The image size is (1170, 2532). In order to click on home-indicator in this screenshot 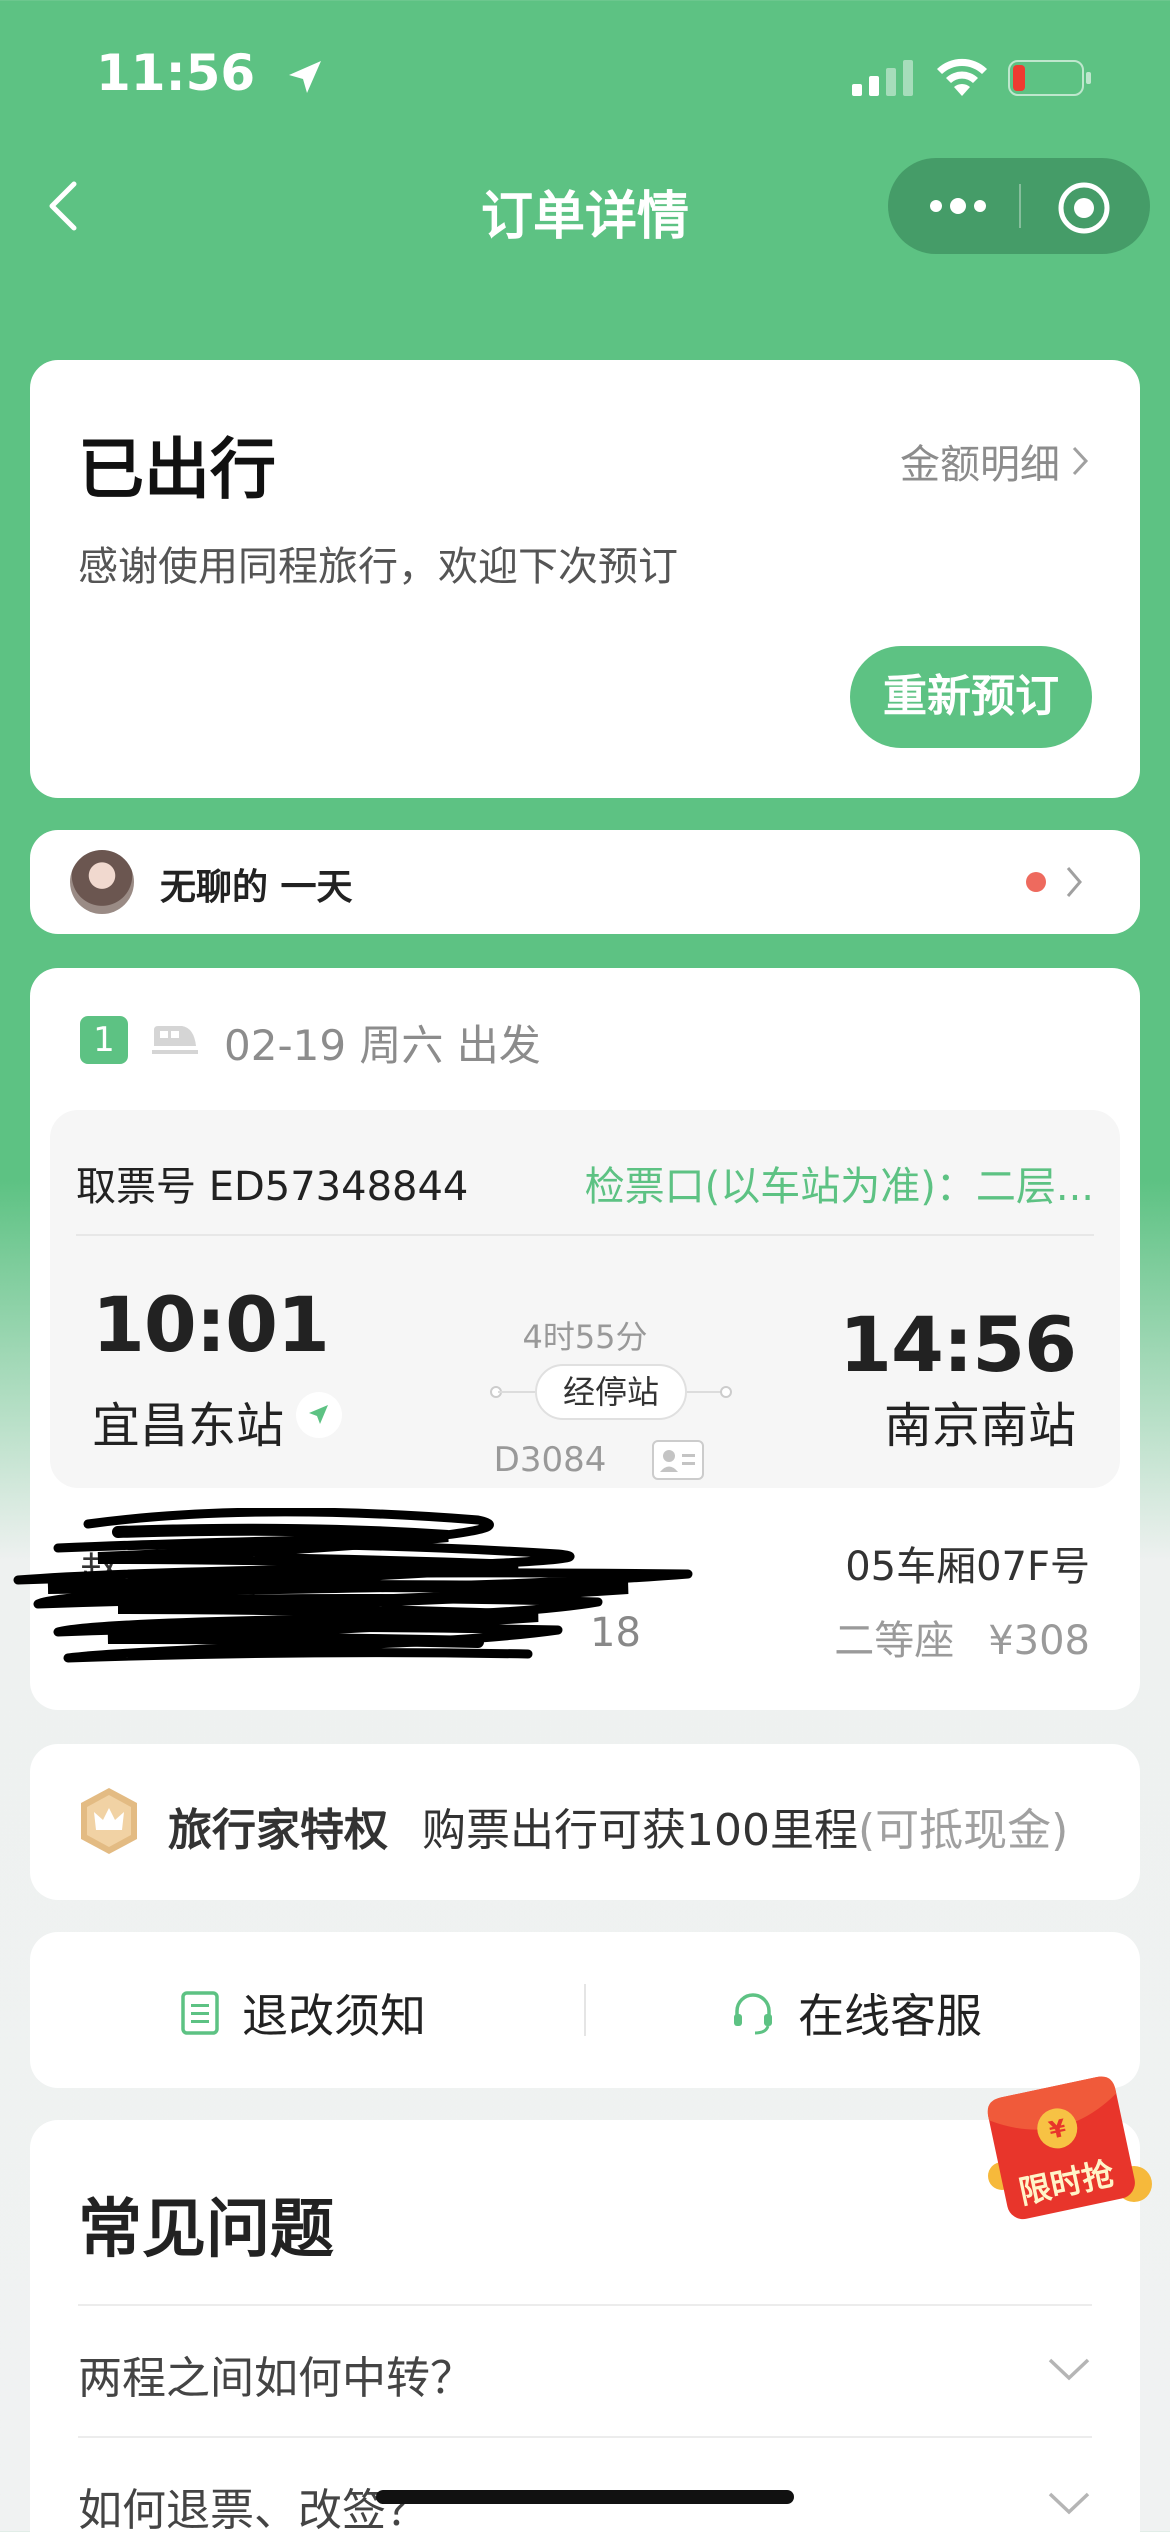, I will do `click(585, 2497)`.